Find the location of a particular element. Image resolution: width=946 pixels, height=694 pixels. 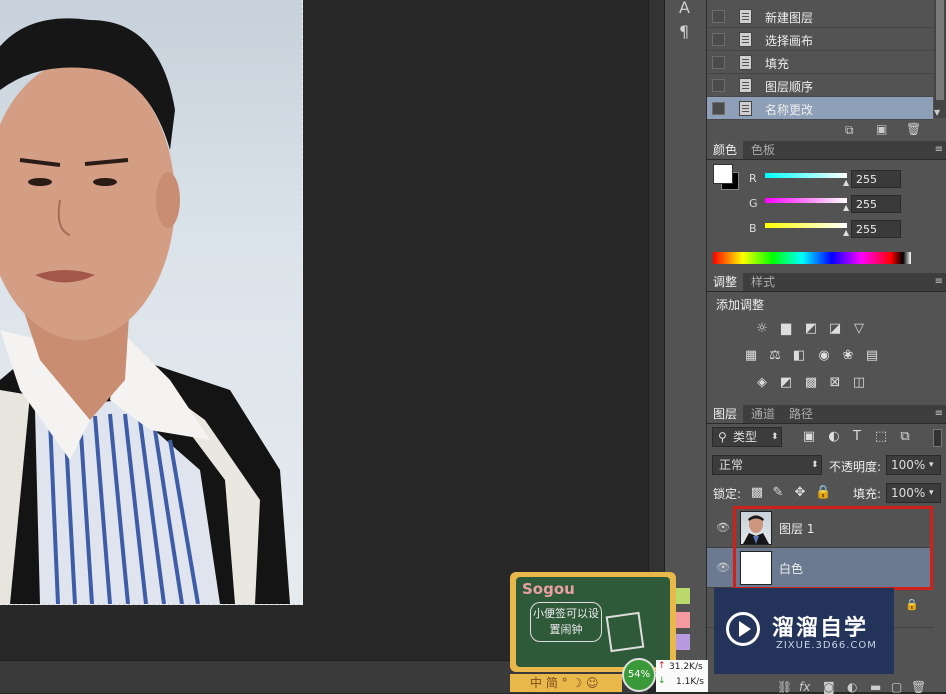

canvas-vertical-scrollbar is located at coordinates (656, 330).